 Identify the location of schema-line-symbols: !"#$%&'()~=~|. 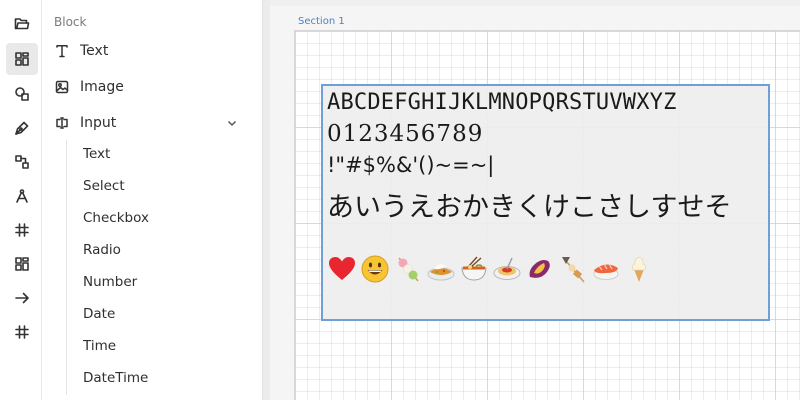
(411, 165).